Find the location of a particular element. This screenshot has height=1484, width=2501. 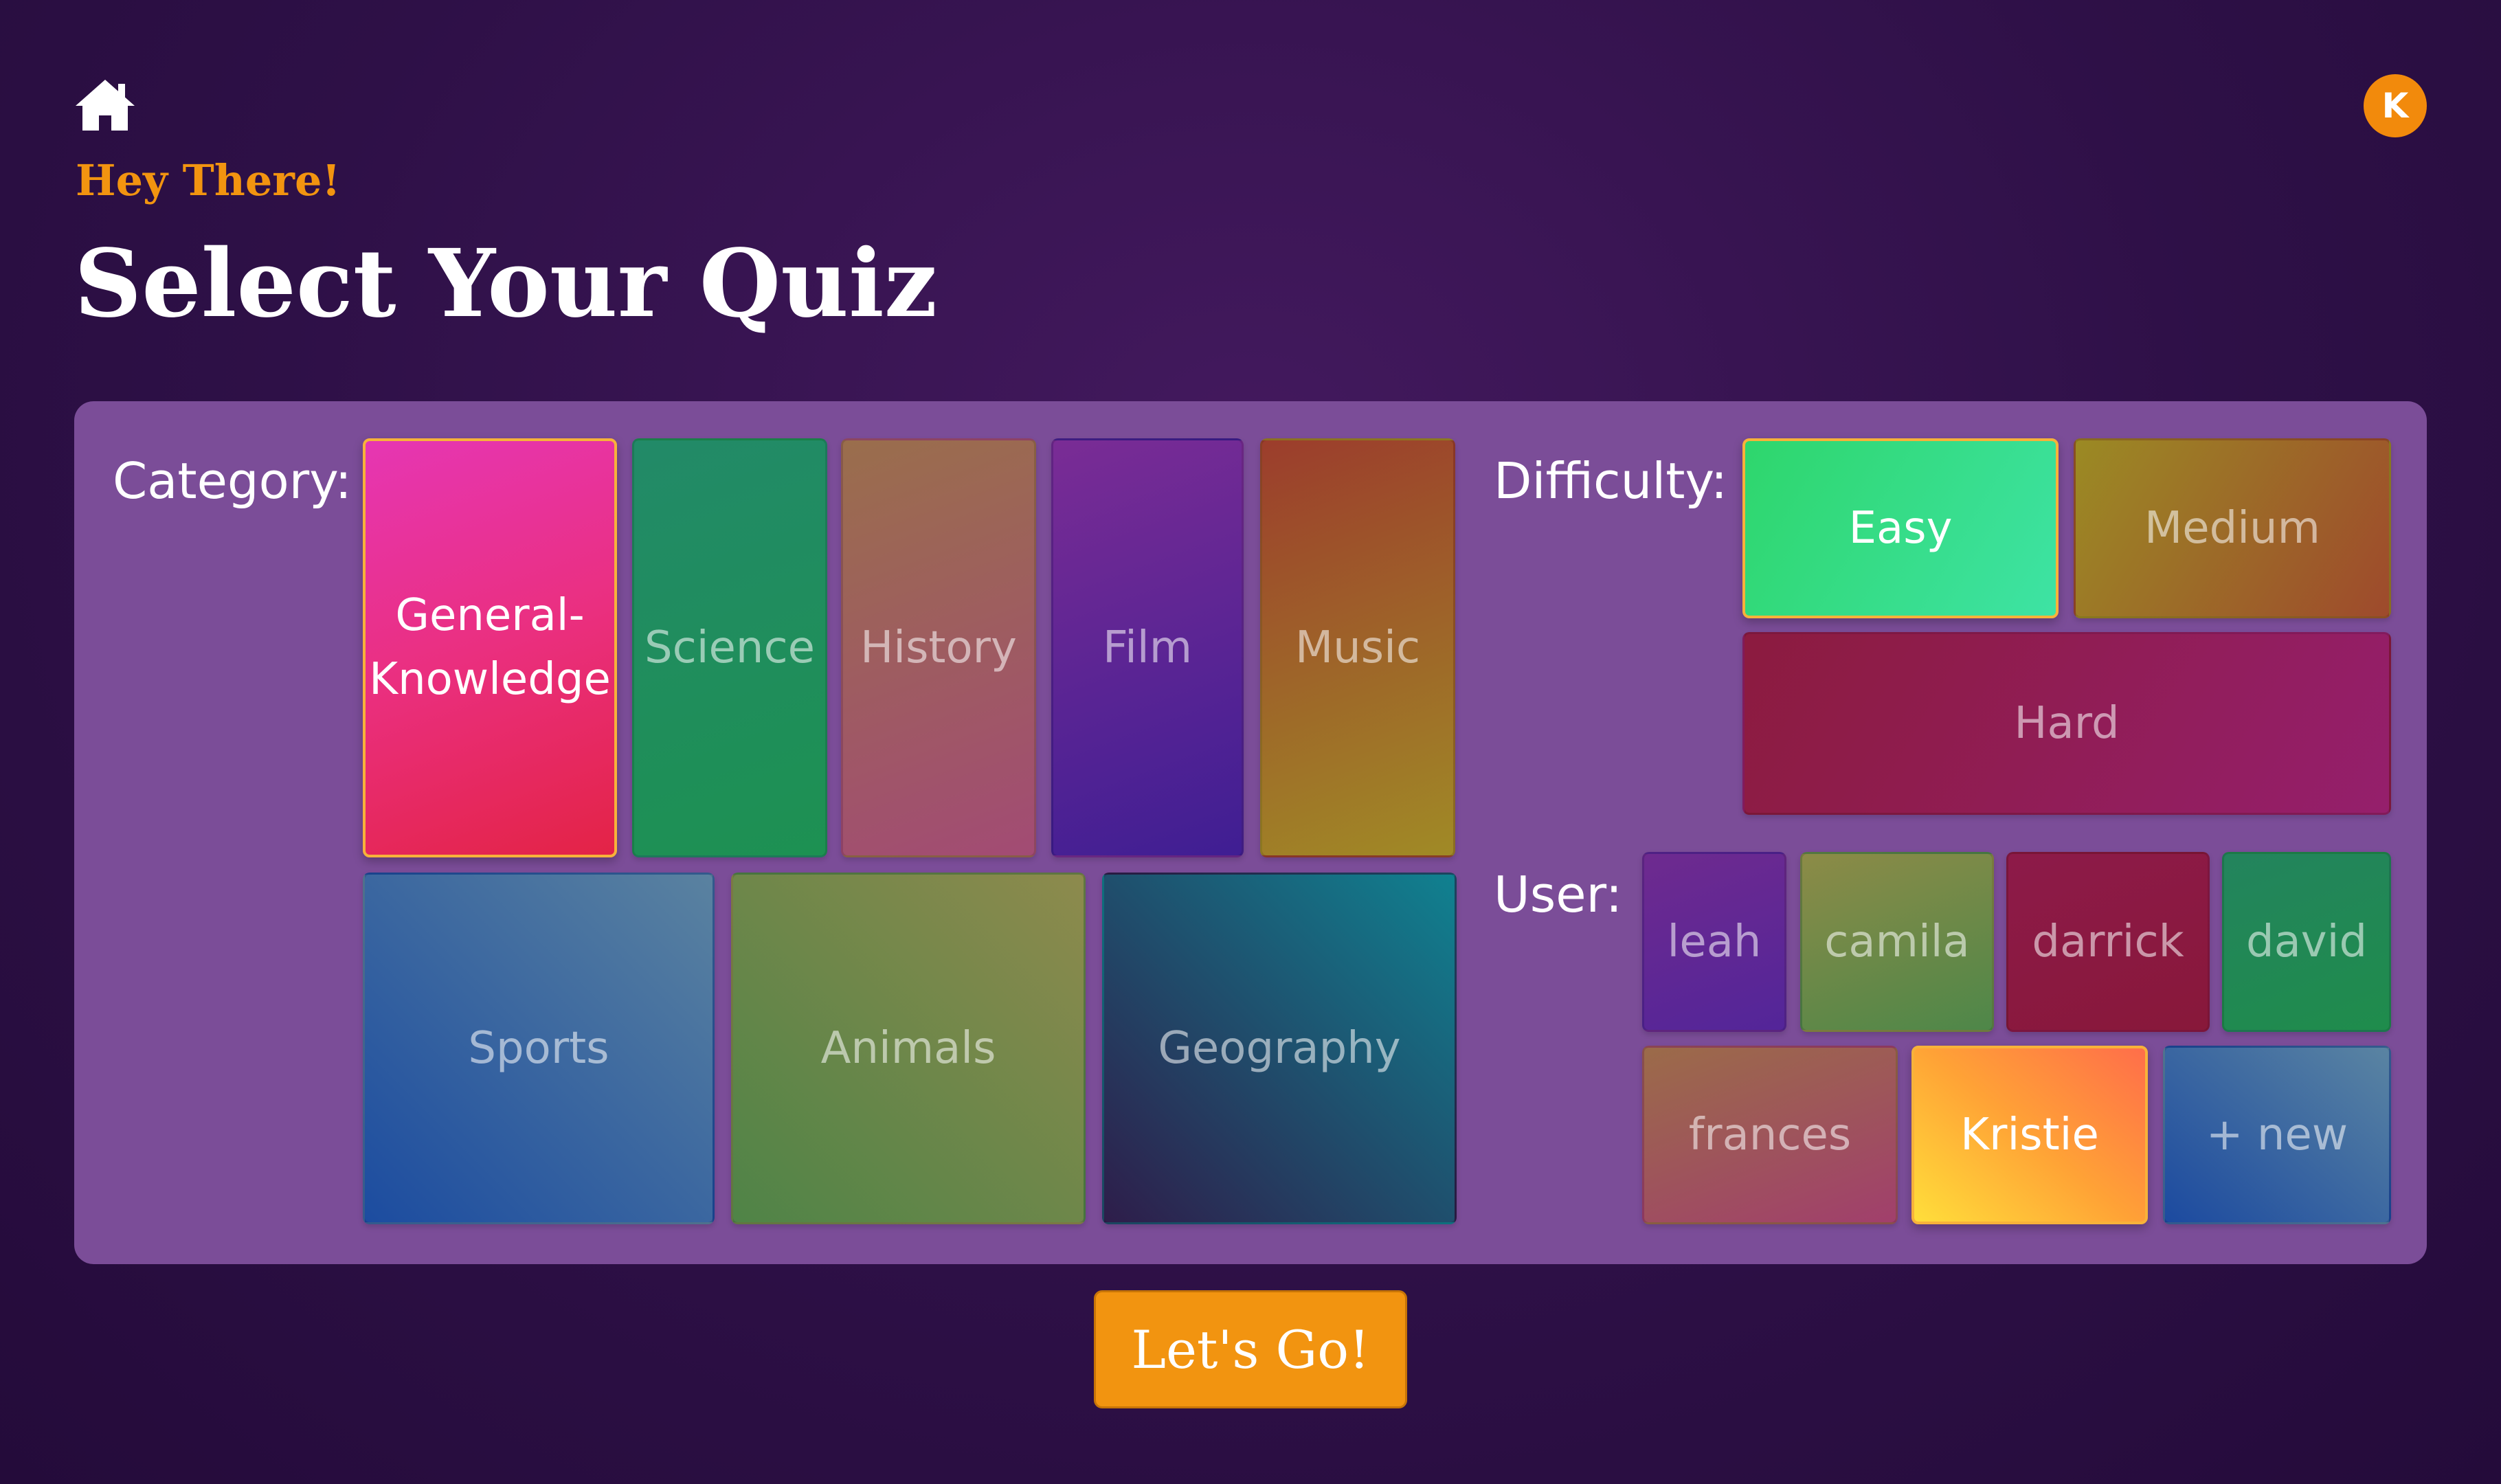

user-label: User: is located at coordinates (1558, 894).